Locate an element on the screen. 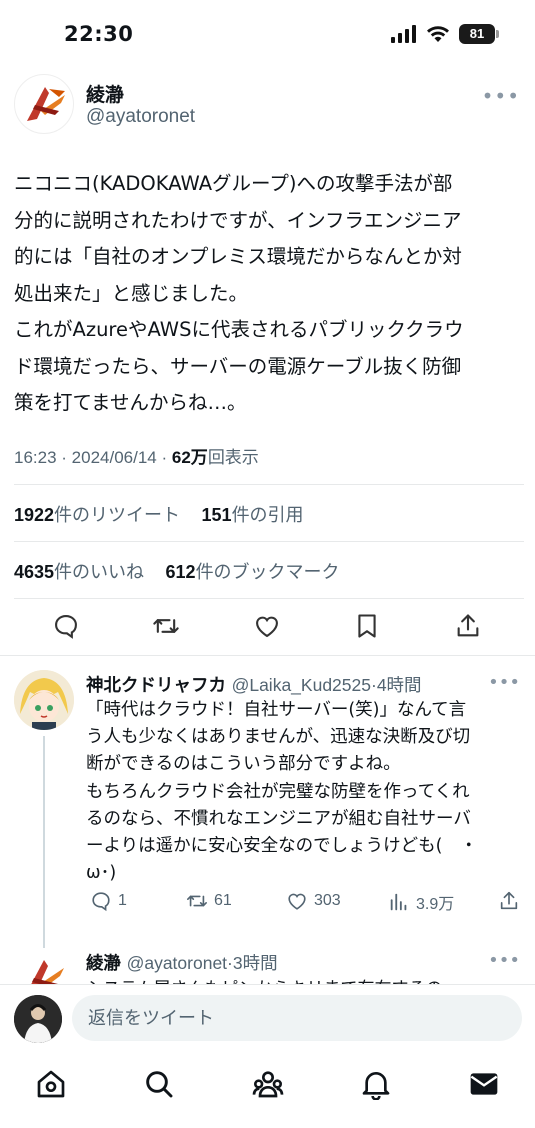 The width and height of the screenshot is (535, 1128). quotes-count: 151 is located at coordinates (216, 515).